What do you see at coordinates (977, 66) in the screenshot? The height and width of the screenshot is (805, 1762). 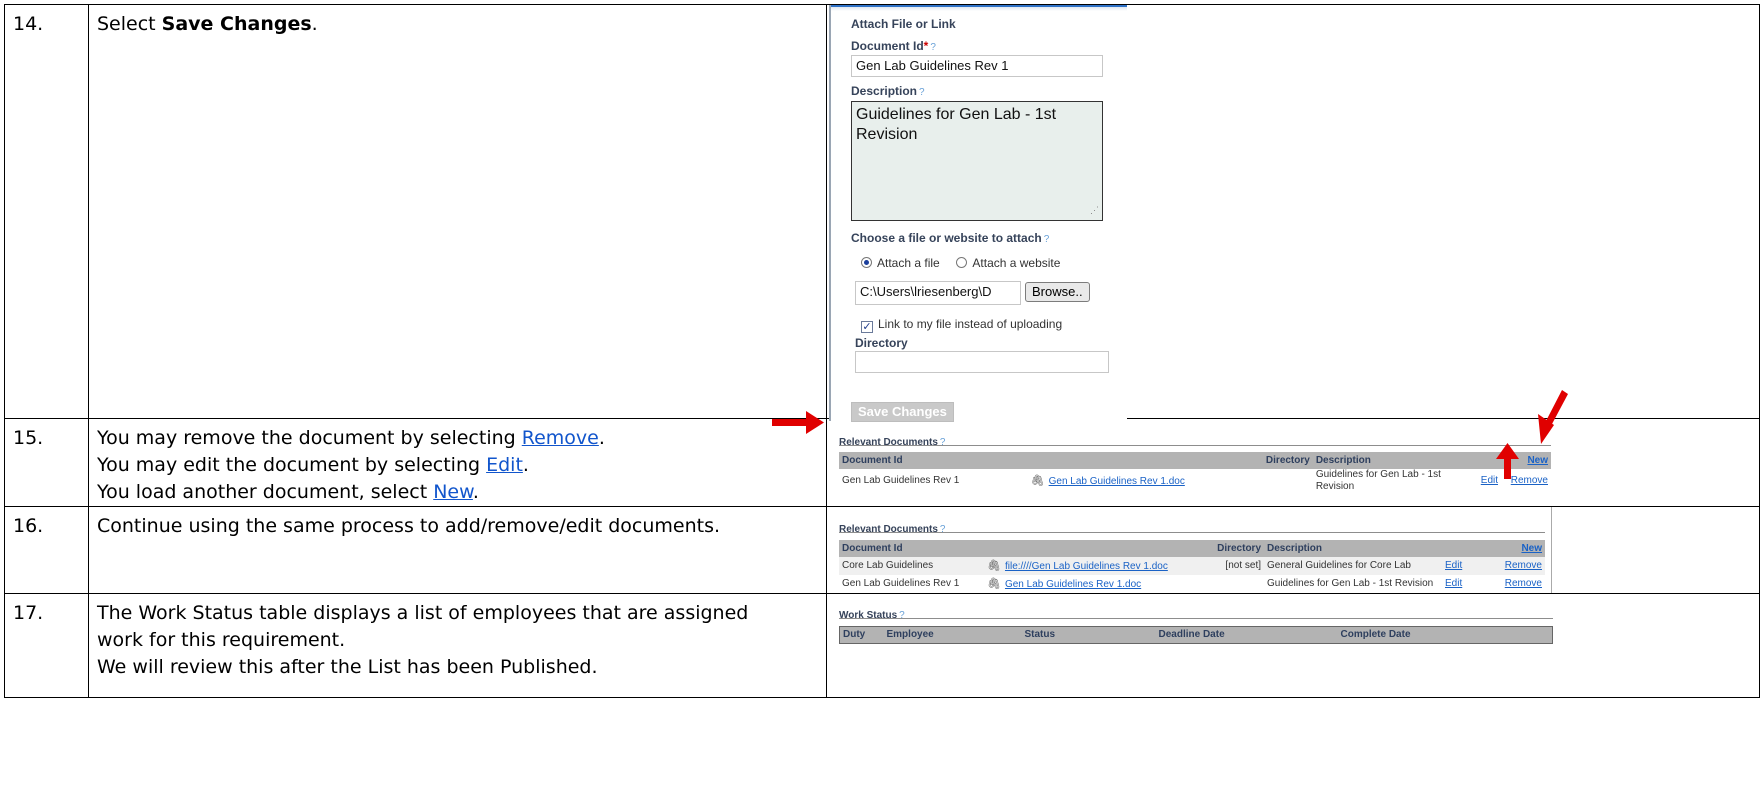 I see `doc-id-input: Gen Lab Guidelines Rev 1` at bounding box center [977, 66].